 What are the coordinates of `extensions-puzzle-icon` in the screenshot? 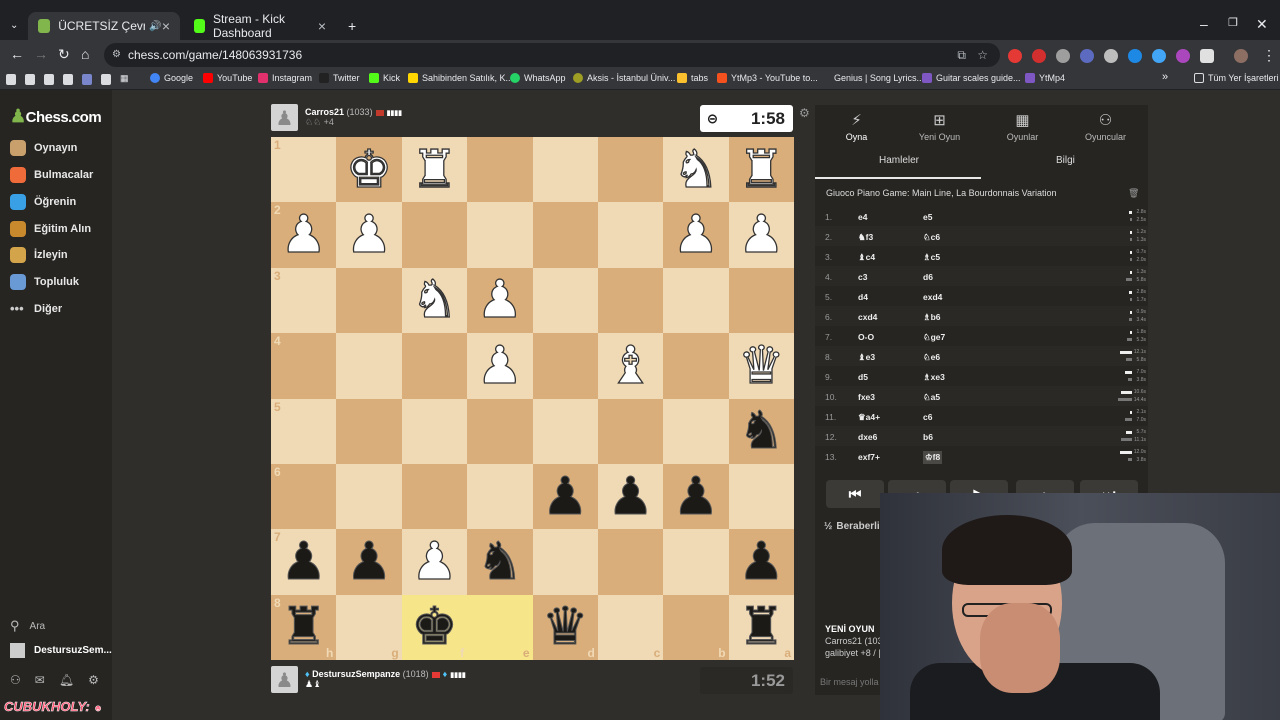 It's located at (1207, 56).